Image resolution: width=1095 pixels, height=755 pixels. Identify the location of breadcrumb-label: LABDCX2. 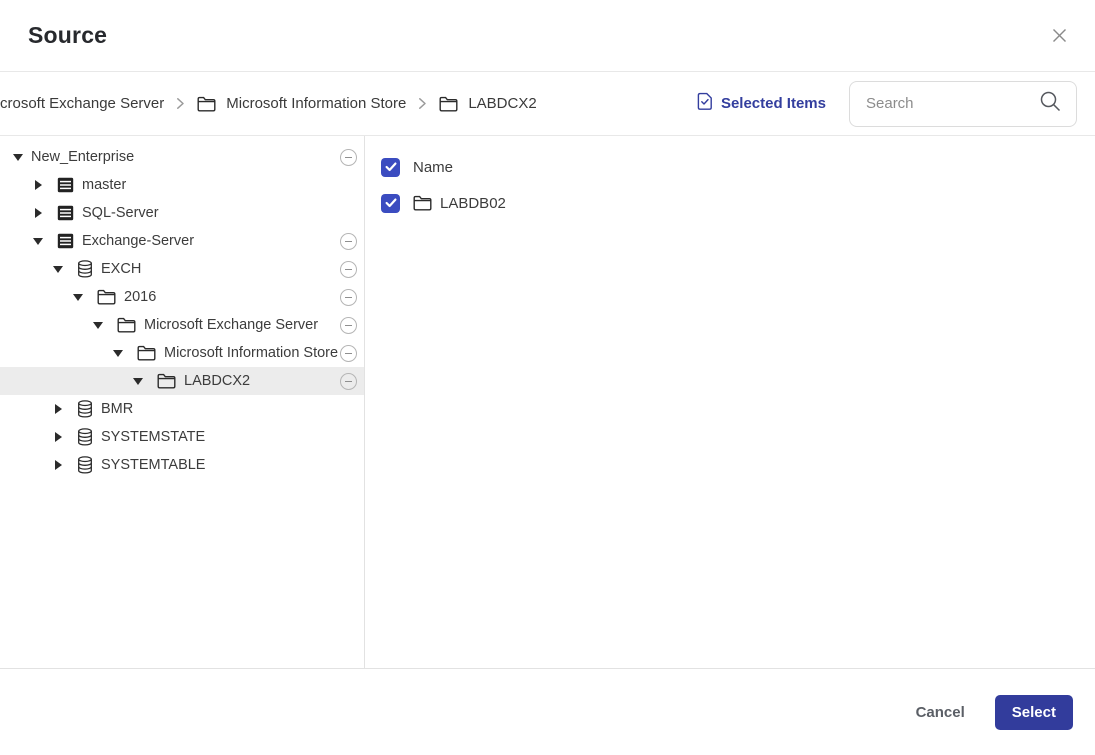
(502, 103).